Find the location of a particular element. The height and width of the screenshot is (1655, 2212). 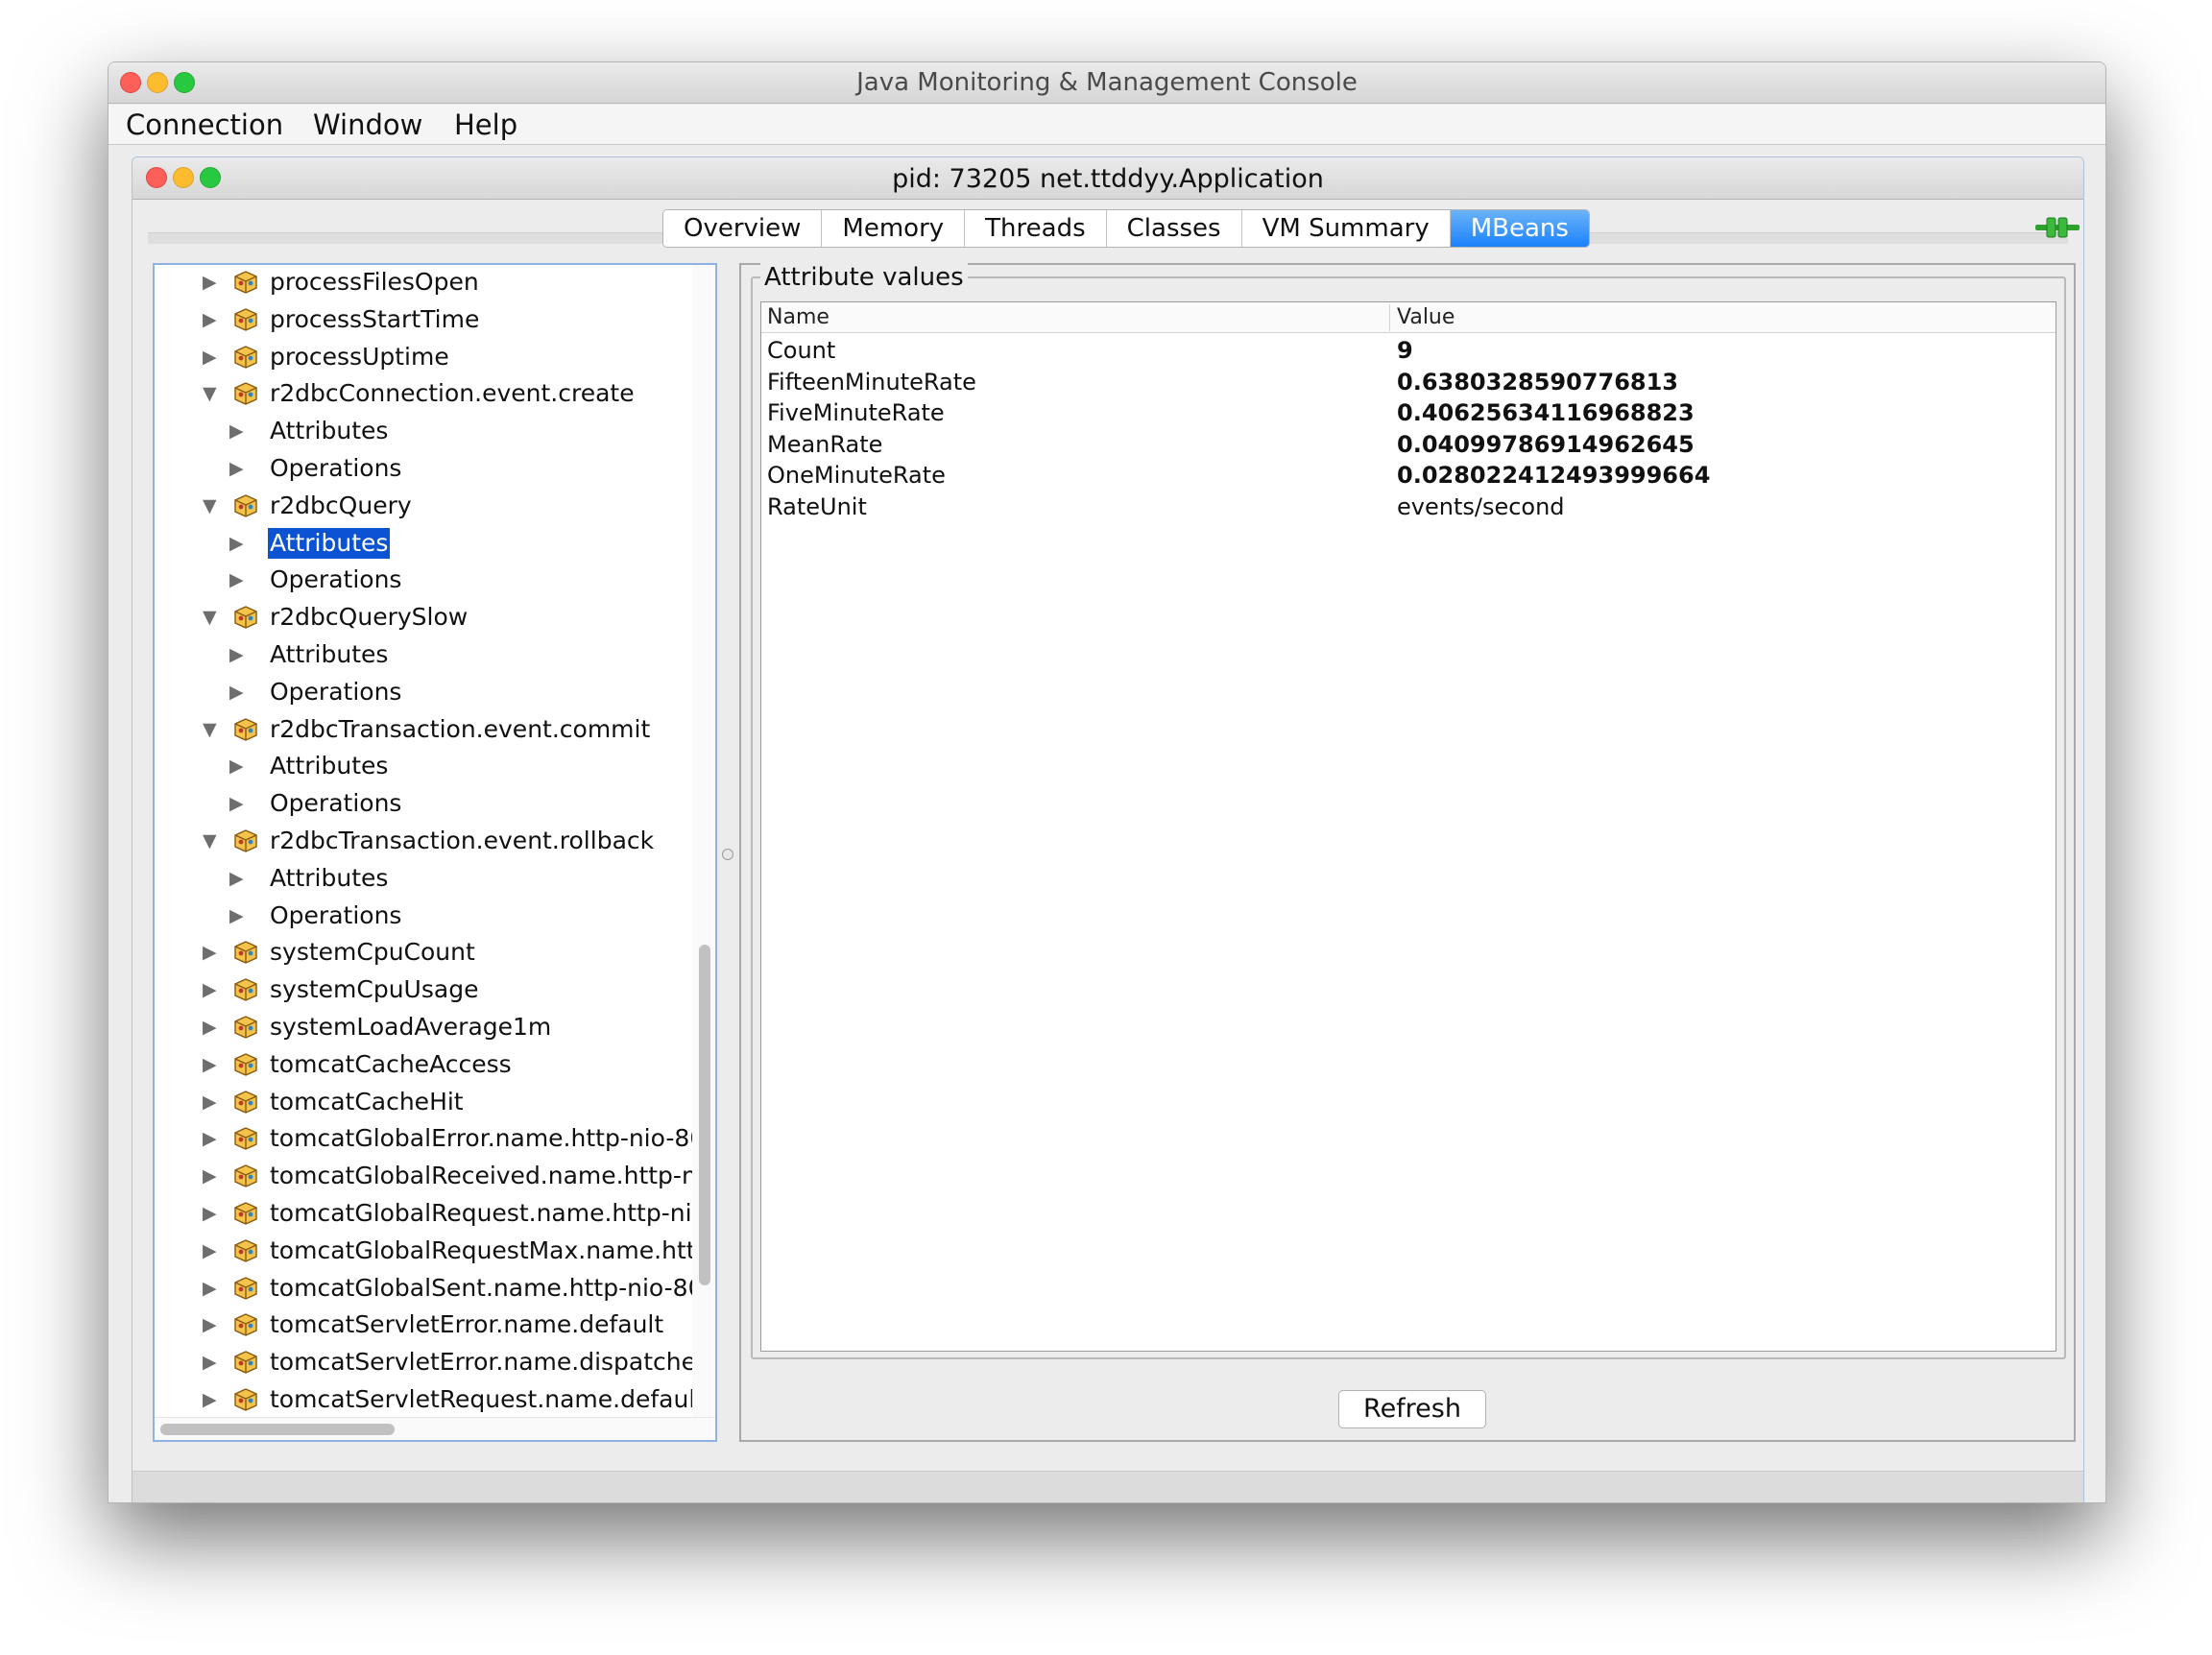

tree-node-label: processUptime is located at coordinates (359, 357).